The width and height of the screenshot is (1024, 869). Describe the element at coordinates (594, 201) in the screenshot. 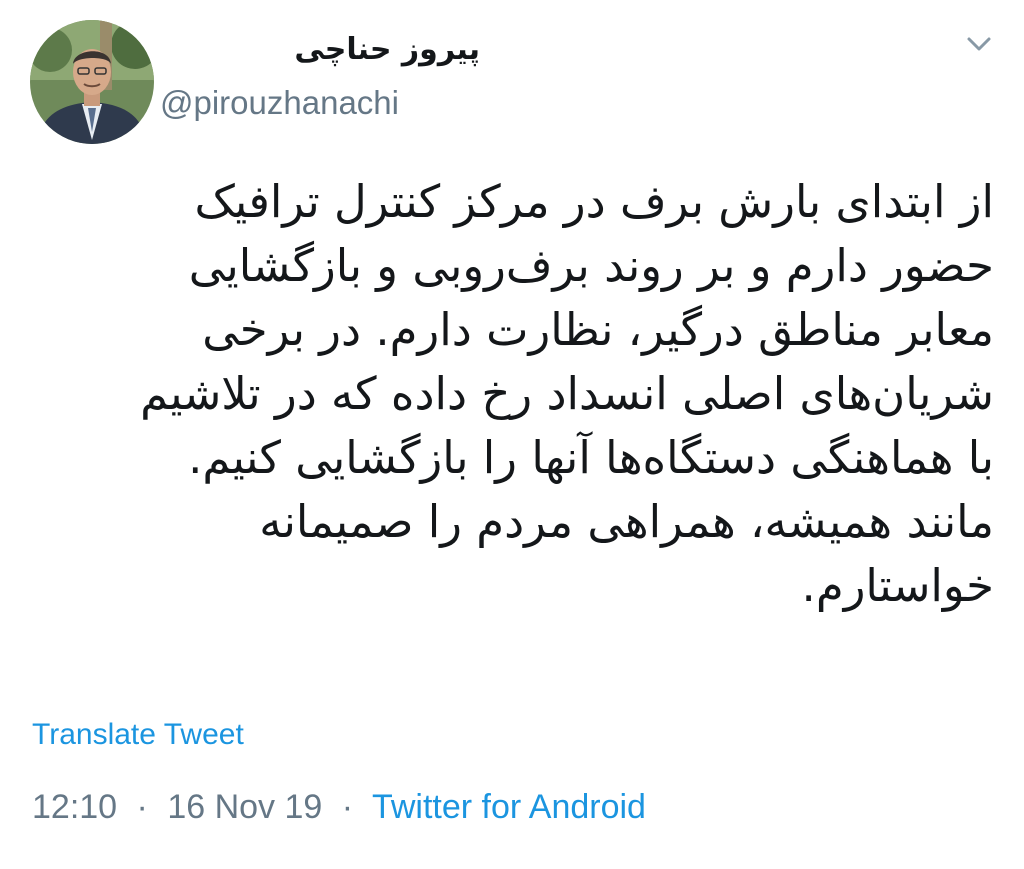

I see `tweet-text-line: از ابتدای بارش برف در مرکز کنترل ترافیک` at that location.